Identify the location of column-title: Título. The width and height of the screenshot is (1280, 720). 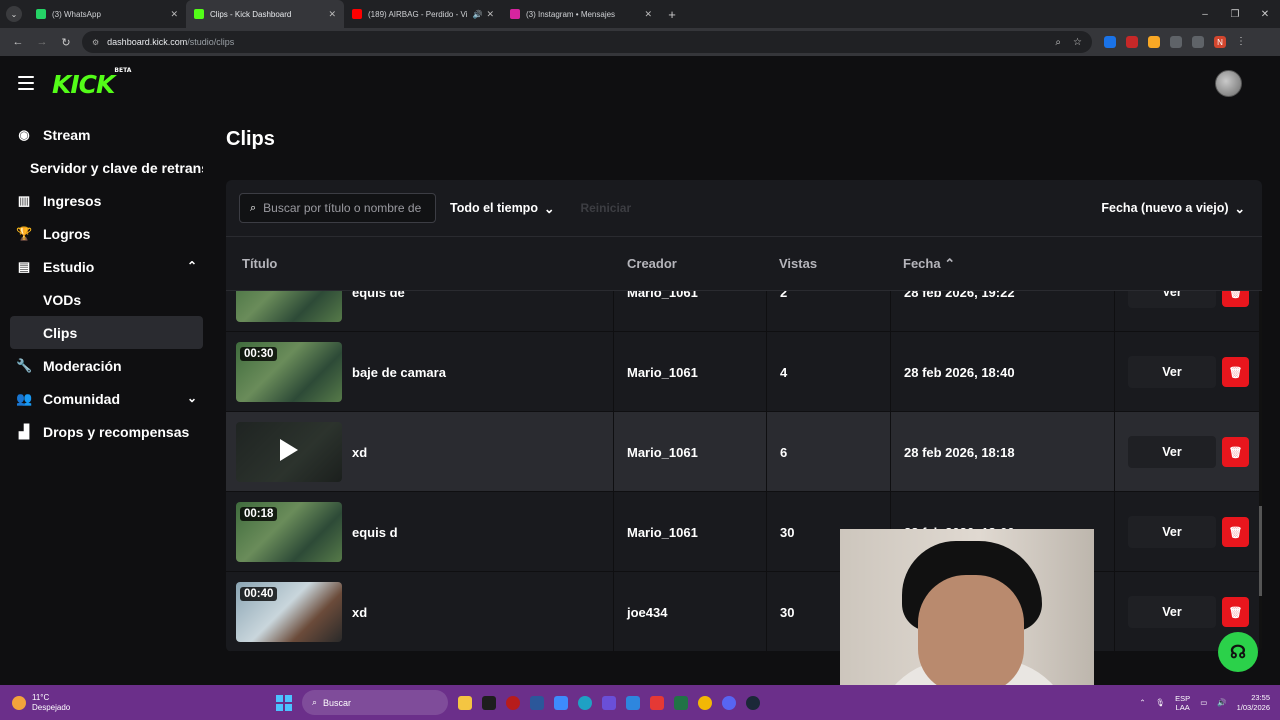
(259, 263).